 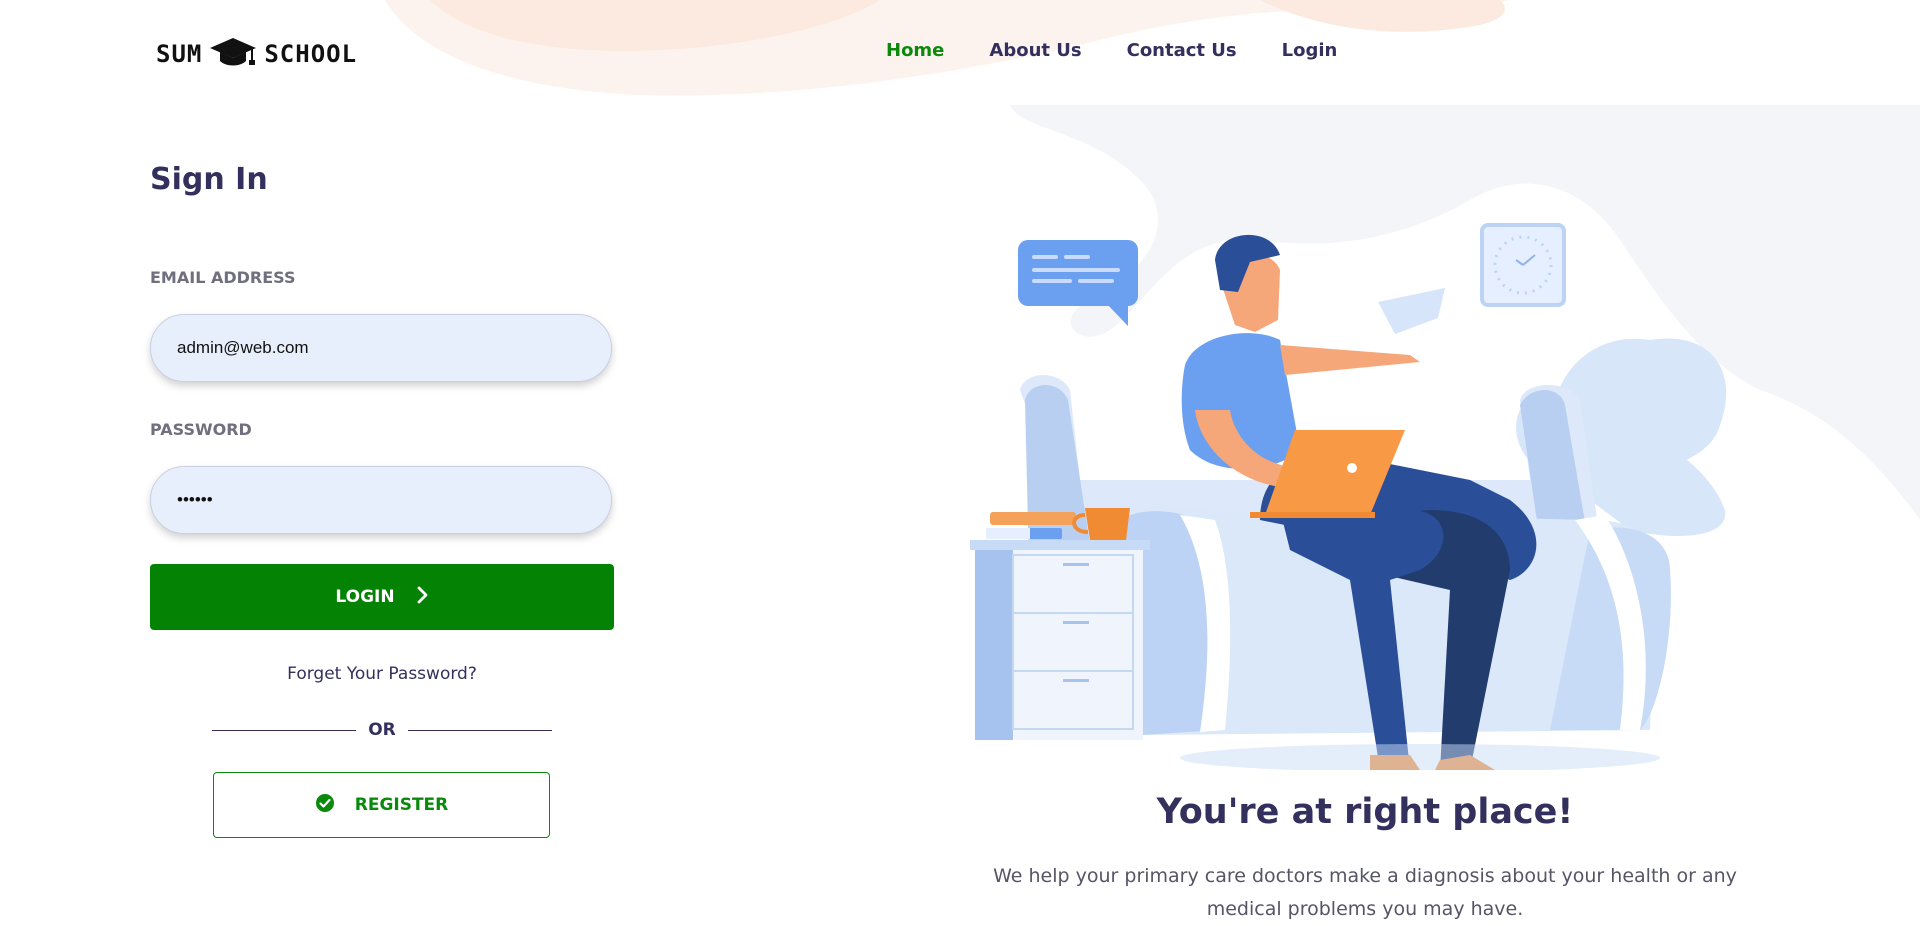 What do you see at coordinates (201, 429) in the screenshot?
I see `password-label: PASSWORD` at bounding box center [201, 429].